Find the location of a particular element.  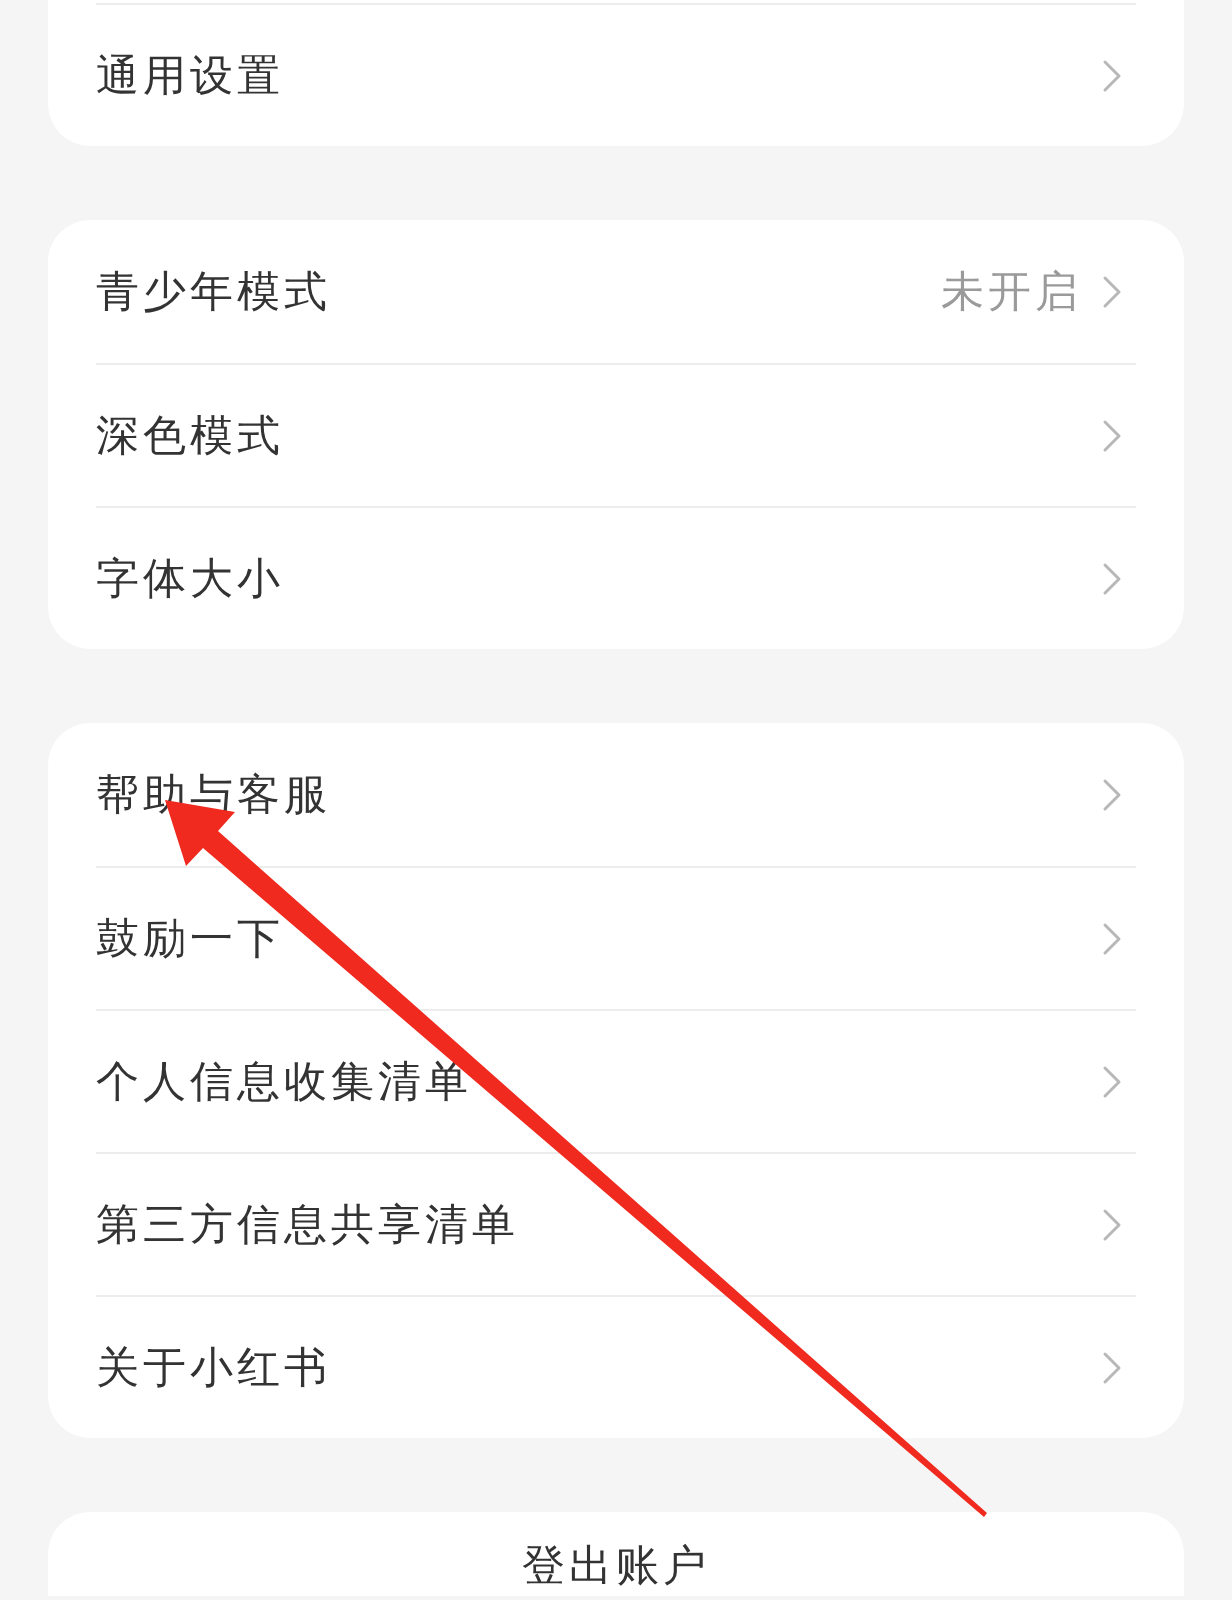

row-label: 个人信息收集清单 is located at coordinates (284, 1081).